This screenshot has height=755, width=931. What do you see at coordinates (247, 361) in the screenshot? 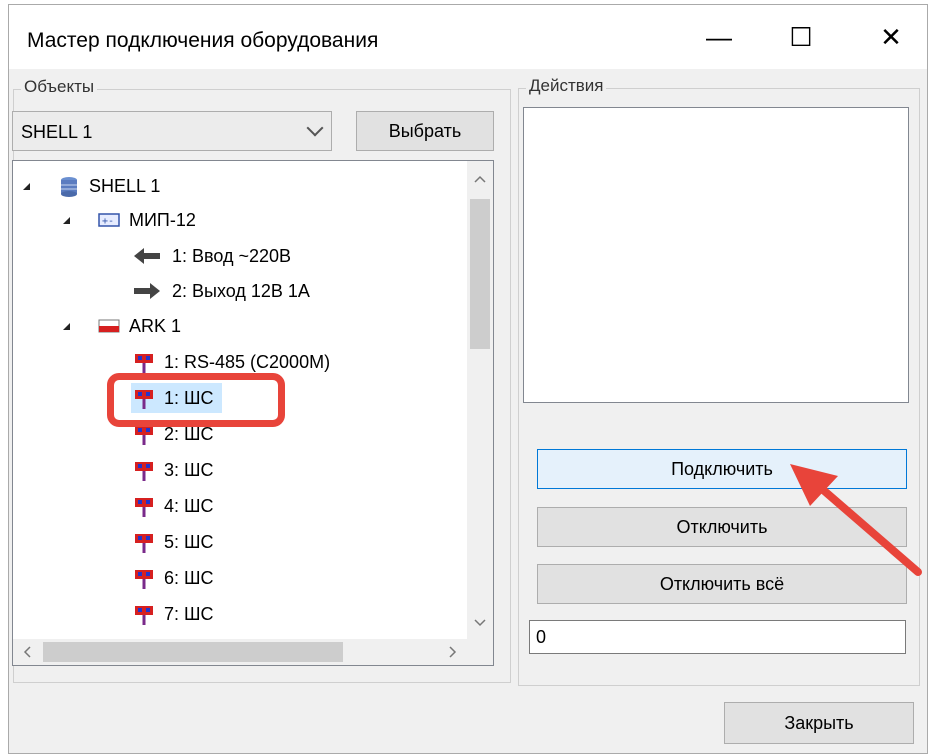
I see `tree-item-label: 1: RS-485 (C2000M)` at bounding box center [247, 361].